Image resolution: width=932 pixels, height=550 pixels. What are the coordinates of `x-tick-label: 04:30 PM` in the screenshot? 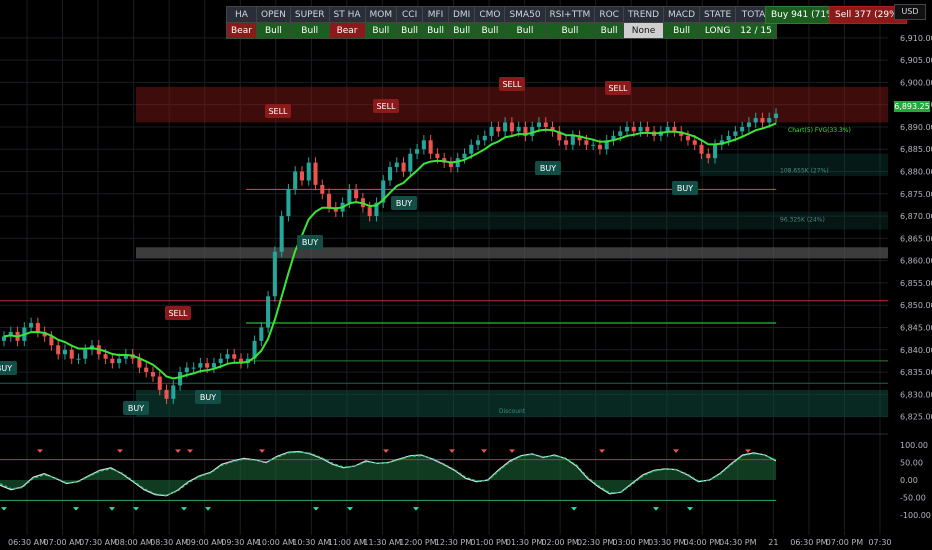 It's located at (737, 542).